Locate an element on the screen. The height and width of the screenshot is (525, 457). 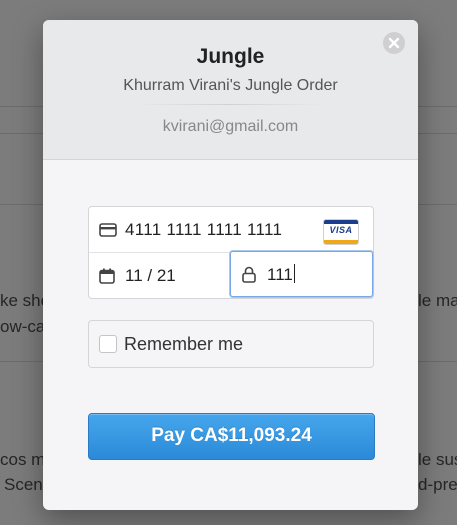
background-text: cos m is located at coordinates (23, 459).